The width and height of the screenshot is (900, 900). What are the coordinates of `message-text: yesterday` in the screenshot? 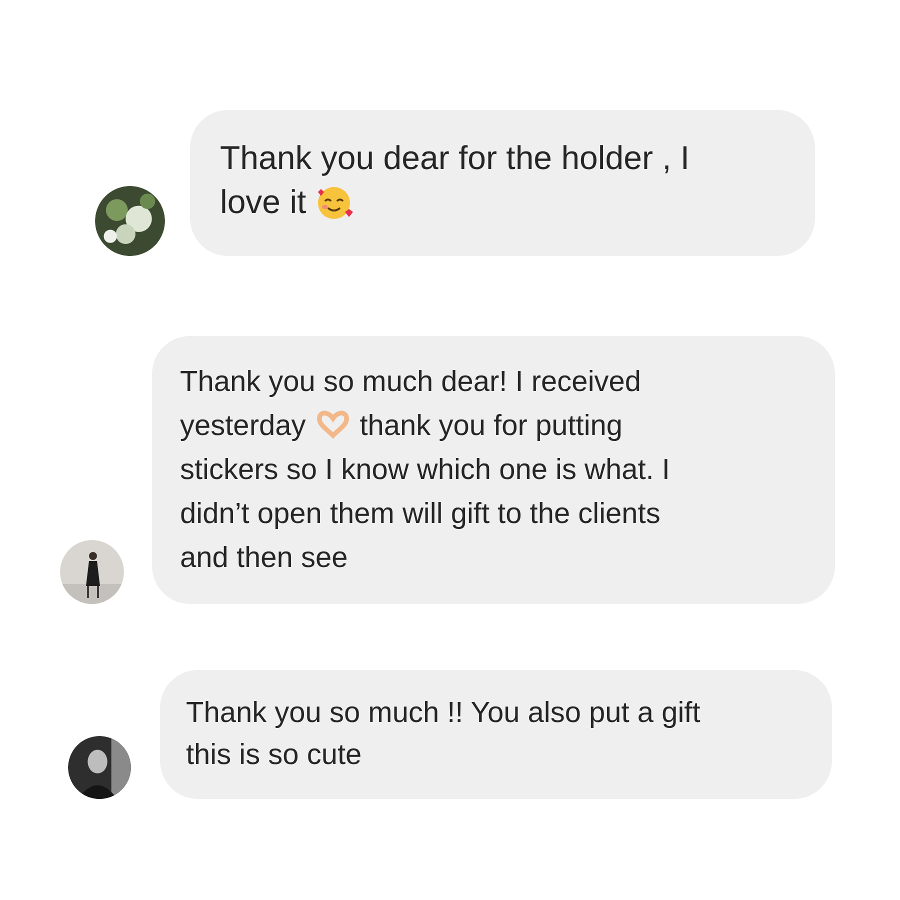 It's located at (243, 426).